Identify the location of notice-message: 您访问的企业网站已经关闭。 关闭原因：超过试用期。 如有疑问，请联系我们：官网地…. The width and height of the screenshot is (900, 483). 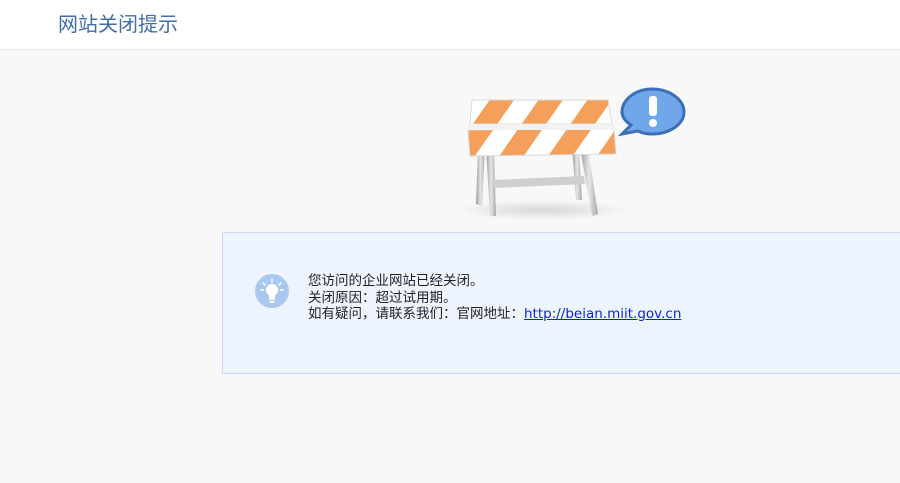
(494, 298).